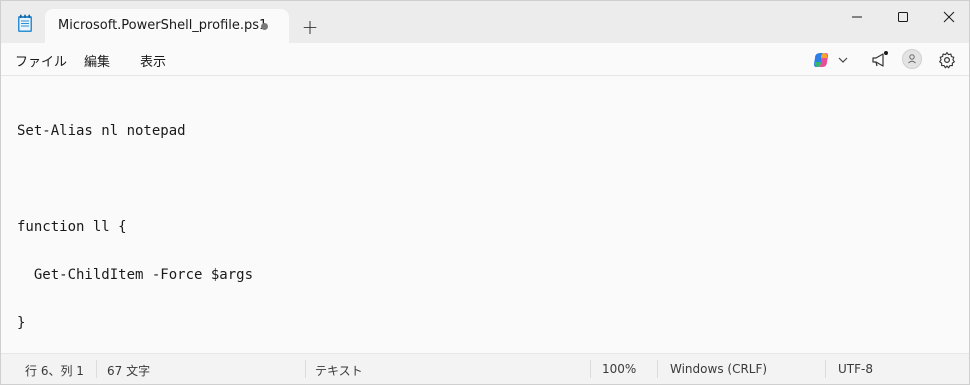 This screenshot has width=970, height=385. What do you see at coordinates (310, 28) in the screenshot?
I see `new-tab-button: +` at bounding box center [310, 28].